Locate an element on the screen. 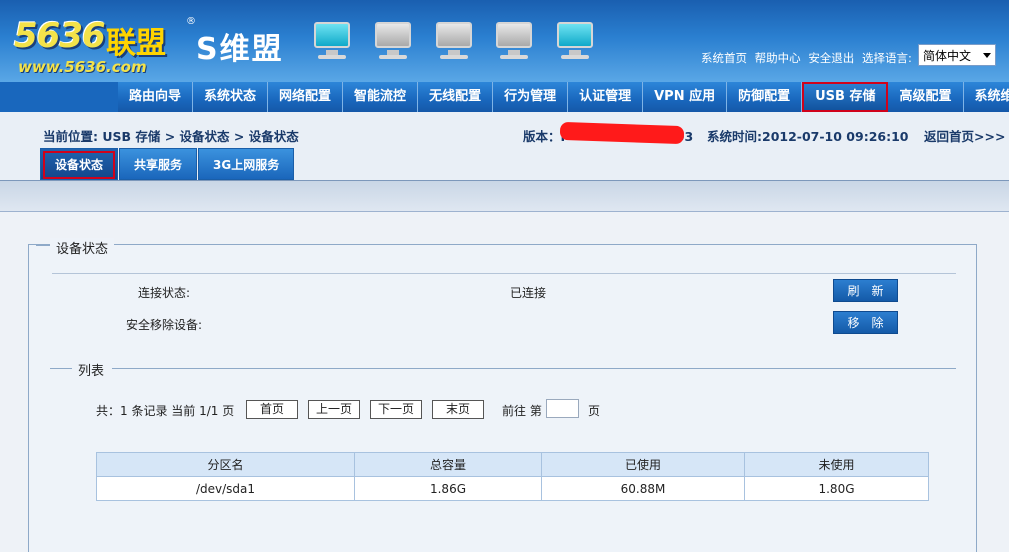  cell-partition: /dev/sda1 is located at coordinates (225, 488).